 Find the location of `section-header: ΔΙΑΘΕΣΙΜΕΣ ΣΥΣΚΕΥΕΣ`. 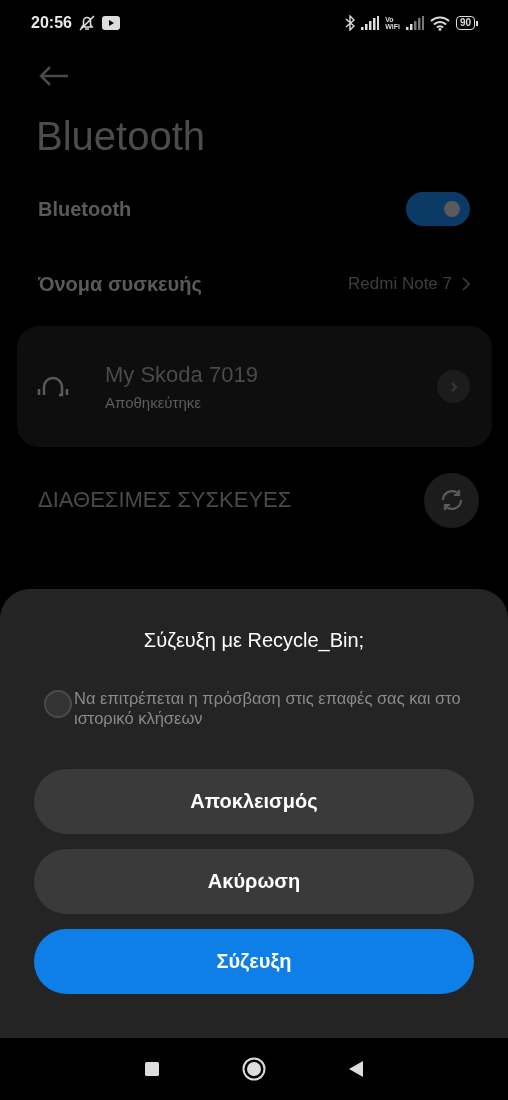

section-header: ΔΙΑΘΕΣΙΜΕΣ ΣΥΣΚΕΥΕΣ is located at coordinates (165, 500).